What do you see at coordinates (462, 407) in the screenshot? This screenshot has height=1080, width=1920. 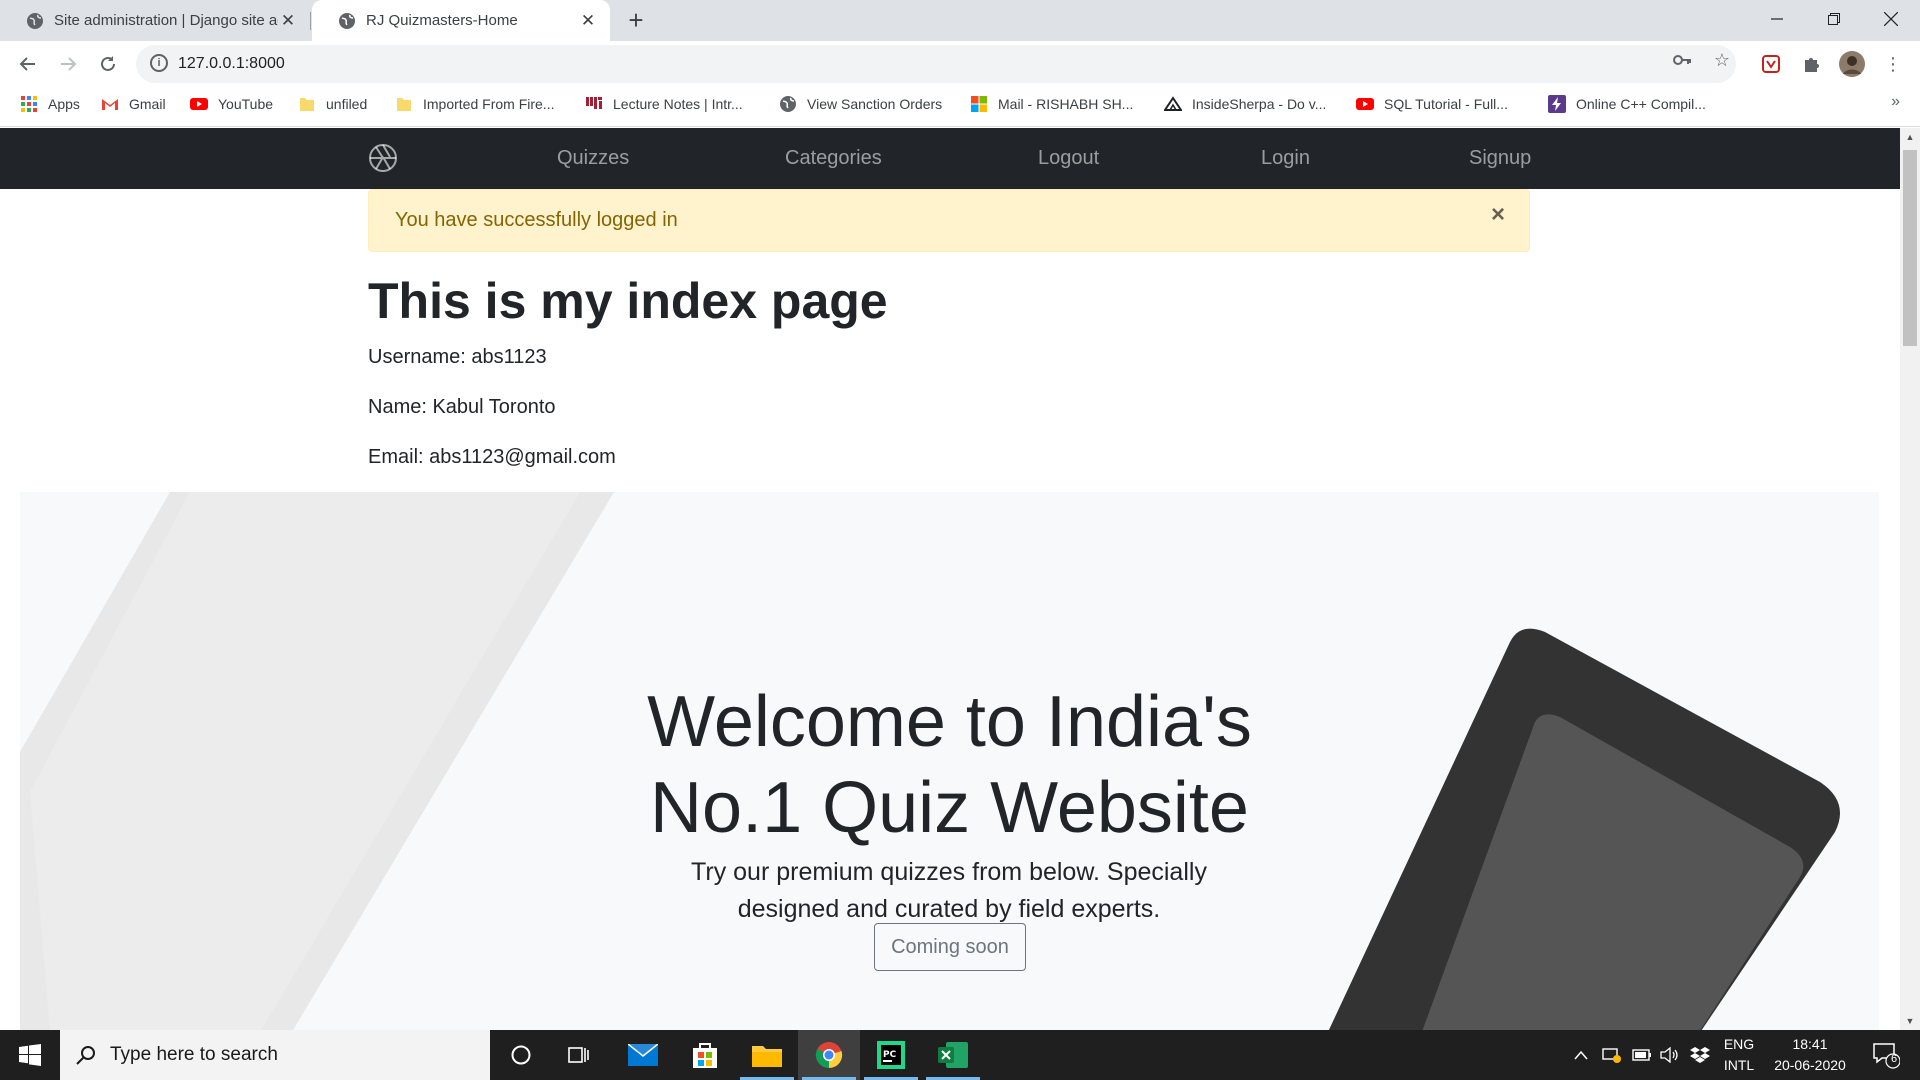 I see `name-text: Name: Kabul Toronto` at bounding box center [462, 407].